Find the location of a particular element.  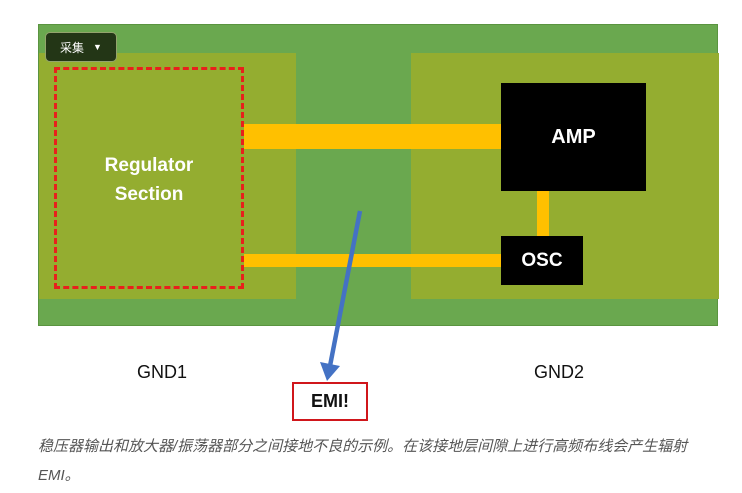

emi-arrow-line is located at coordinates (345, 288).